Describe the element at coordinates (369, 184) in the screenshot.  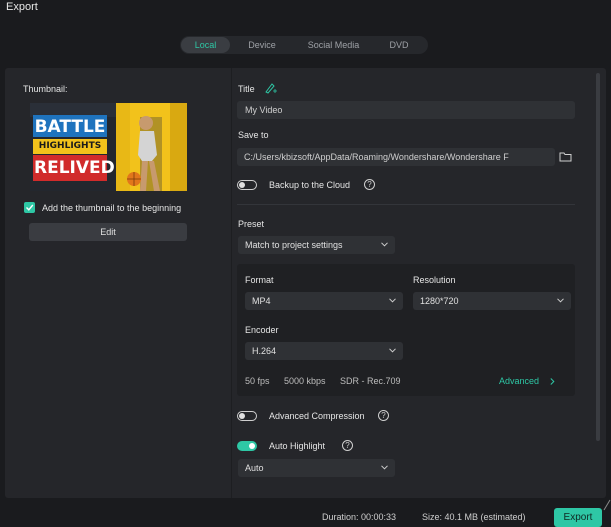
I see `backup-info-icon: ?` at that location.